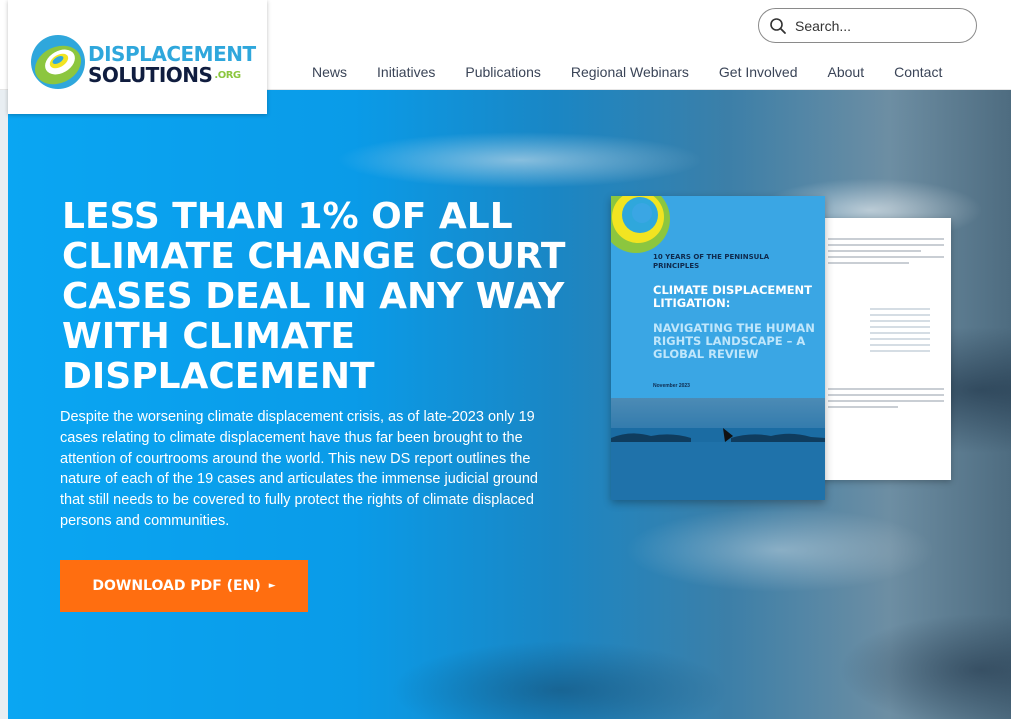  What do you see at coordinates (4, 404) in the screenshot?
I see `hero-left-edge` at bounding box center [4, 404].